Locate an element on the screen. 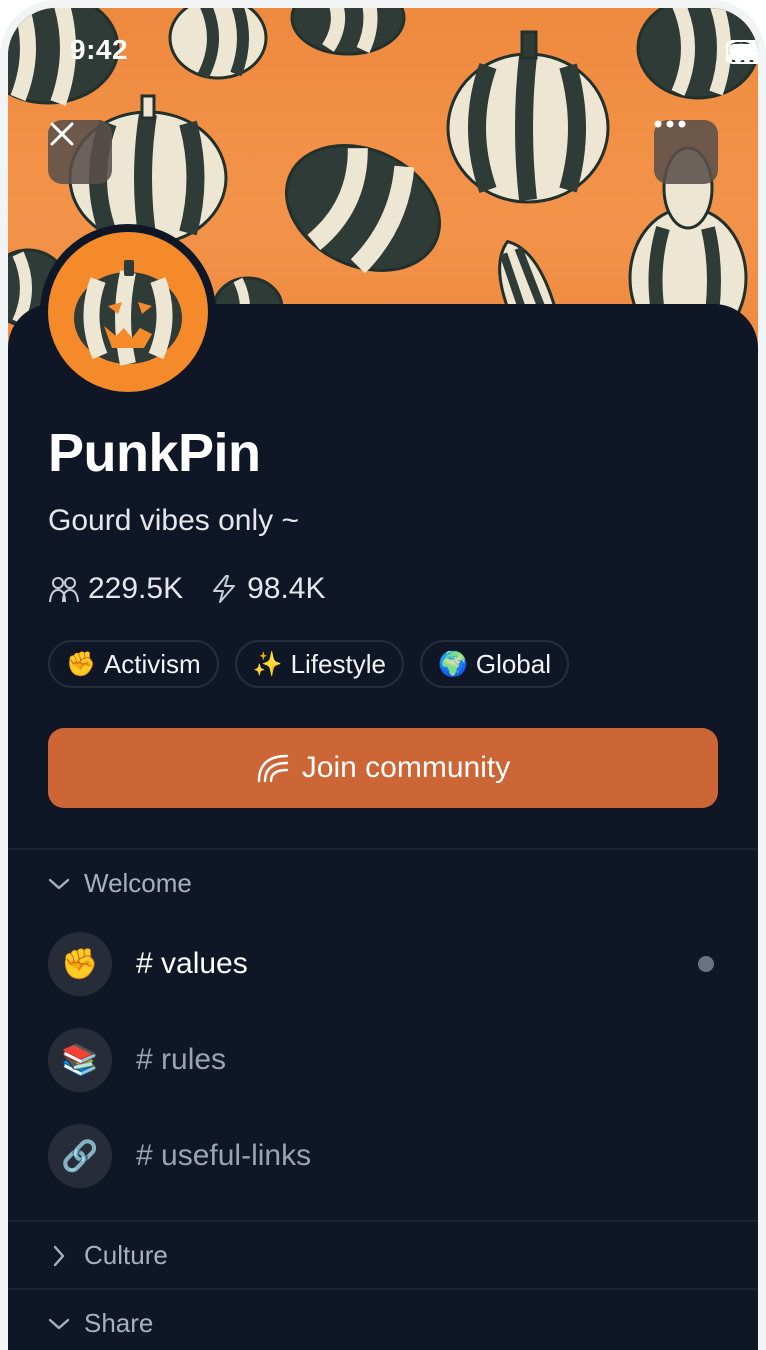 The height and width of the screenshot is (1350, 766). books-icon: 📚 is located at coordinates (80, 1060).